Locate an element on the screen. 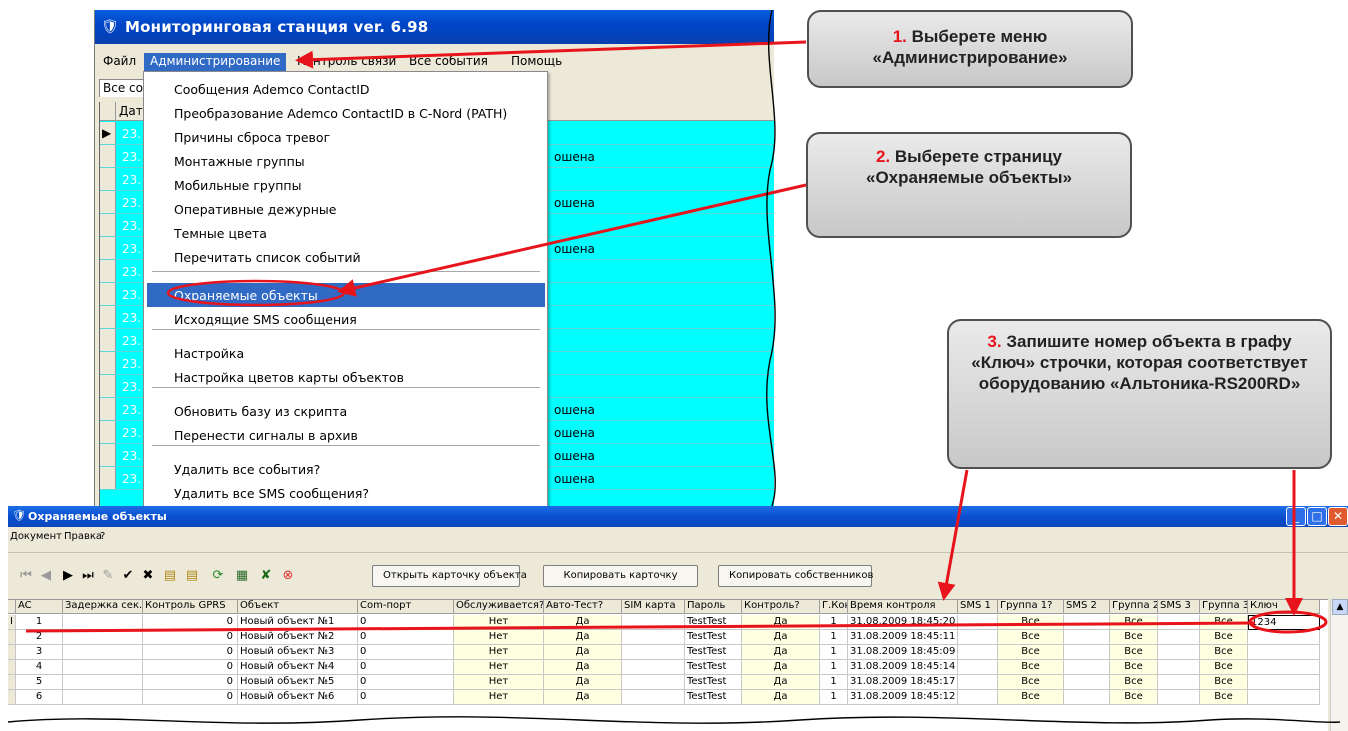 This screenshot has width=1348, height=731. menu-question: ? is located at coordinates (102, 536).